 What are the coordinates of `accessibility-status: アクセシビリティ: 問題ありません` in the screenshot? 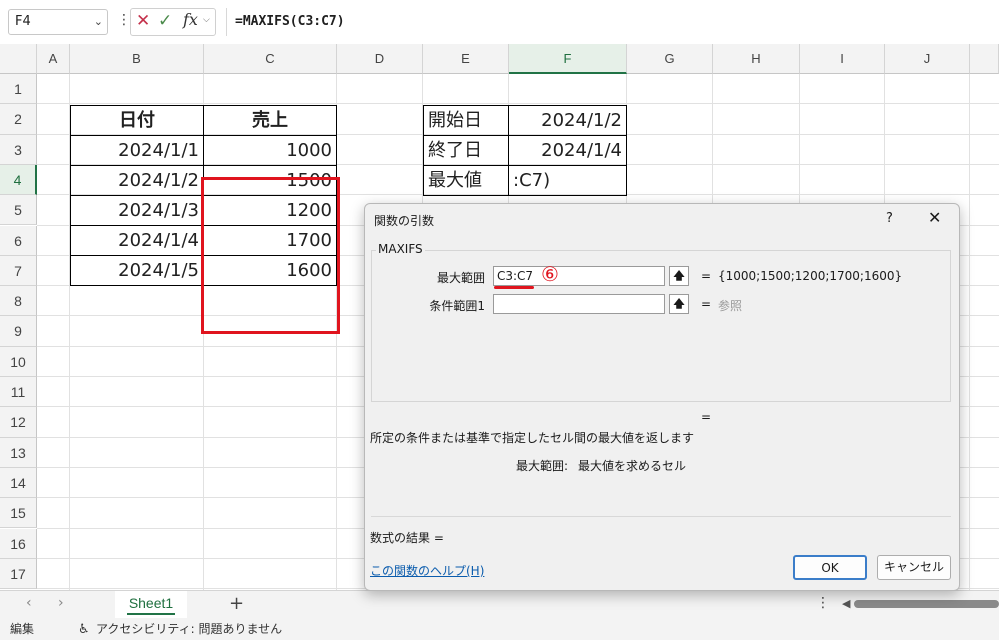 It's located at (189, 629).